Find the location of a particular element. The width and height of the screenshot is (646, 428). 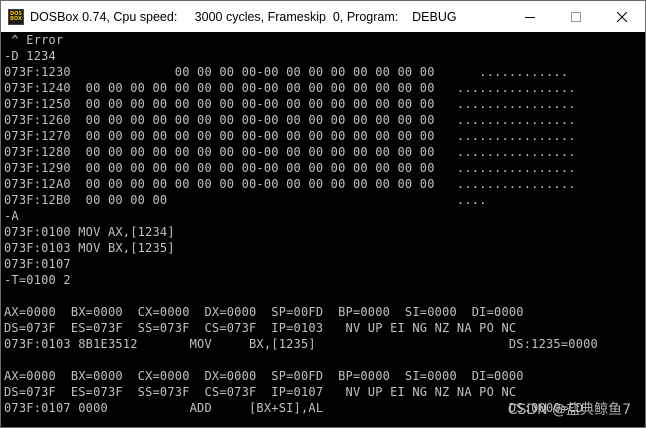

minimize-button is located at coordinates (530, 16).